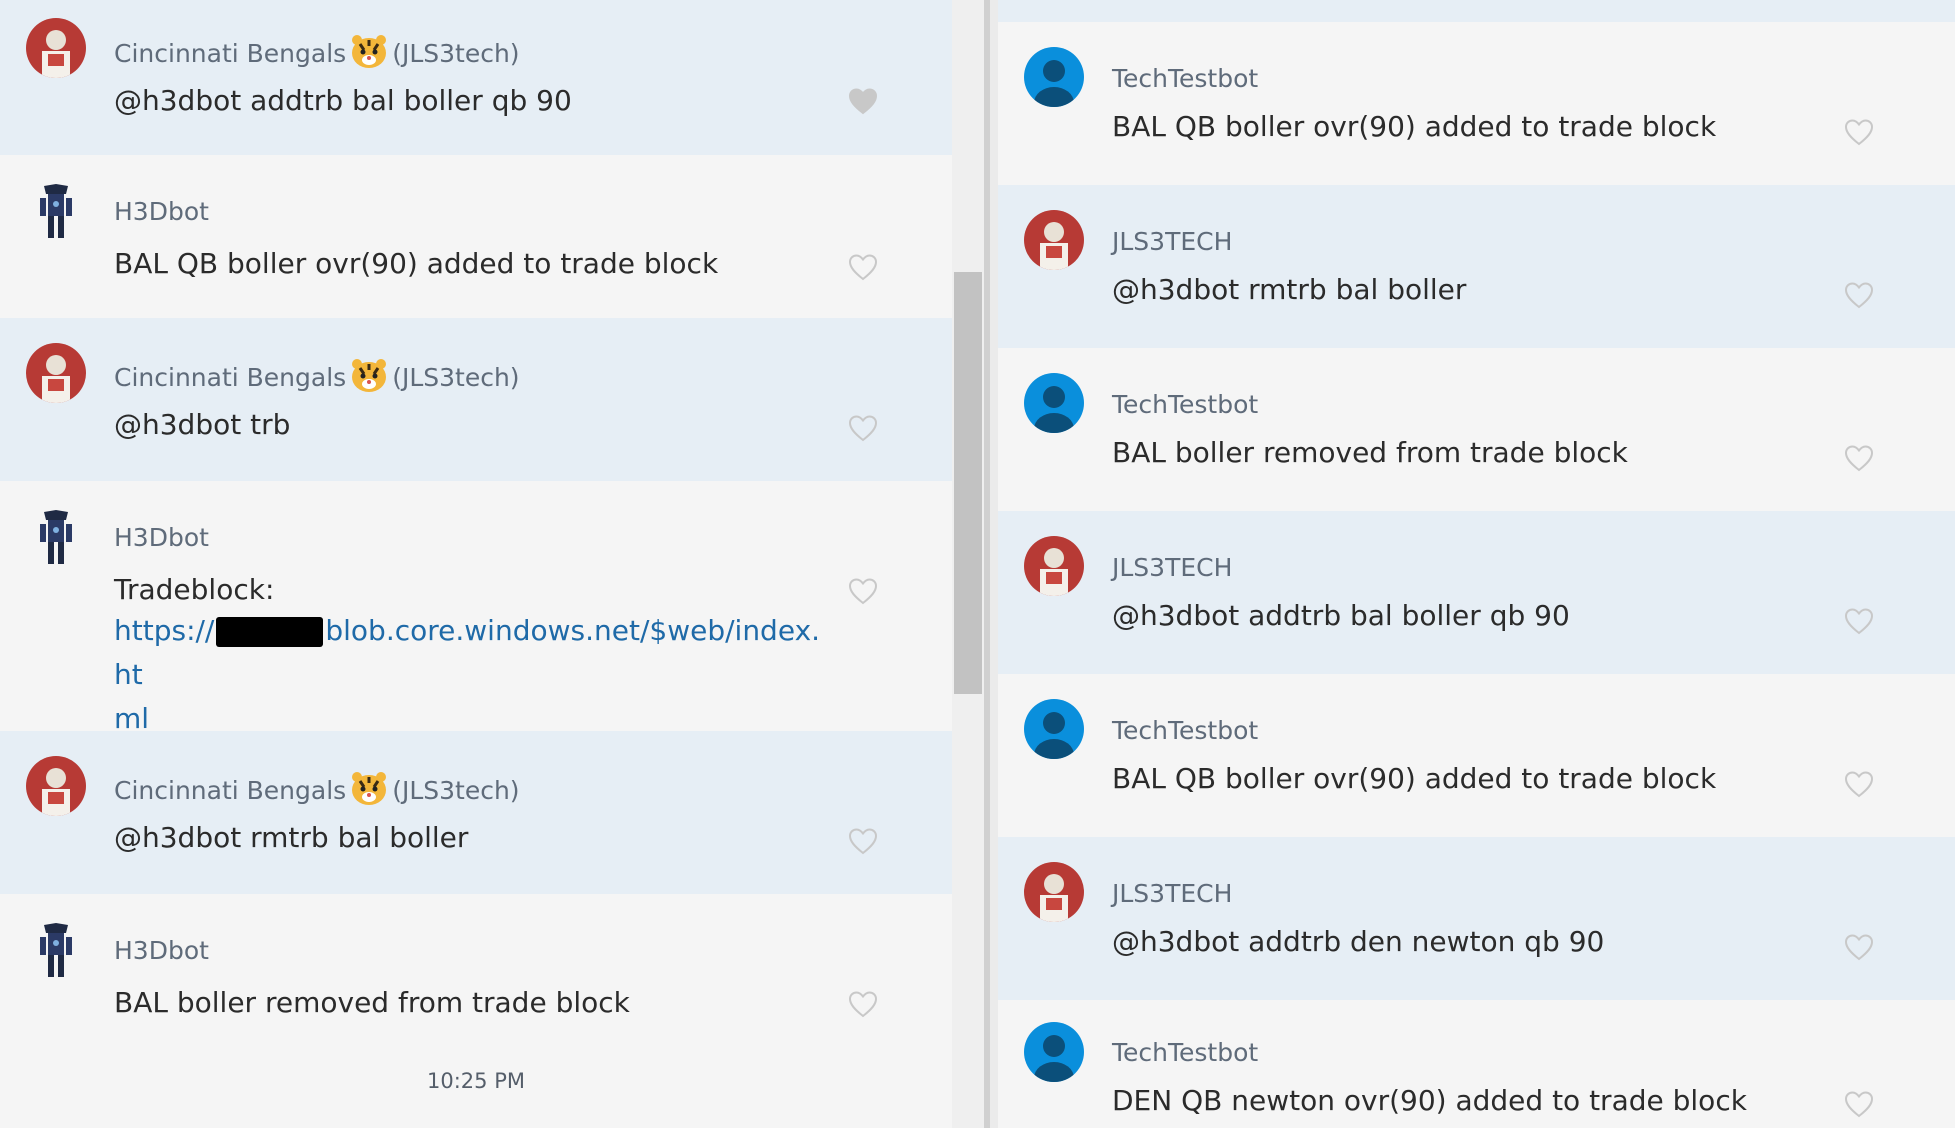 The width and height of the screenshot is (1955, 1128). Describe the element at coordinates (1476, 266) in the screenshot. I see `chat-message: JLS3TECH @h3dbot rmtrb bal boller` at that location.